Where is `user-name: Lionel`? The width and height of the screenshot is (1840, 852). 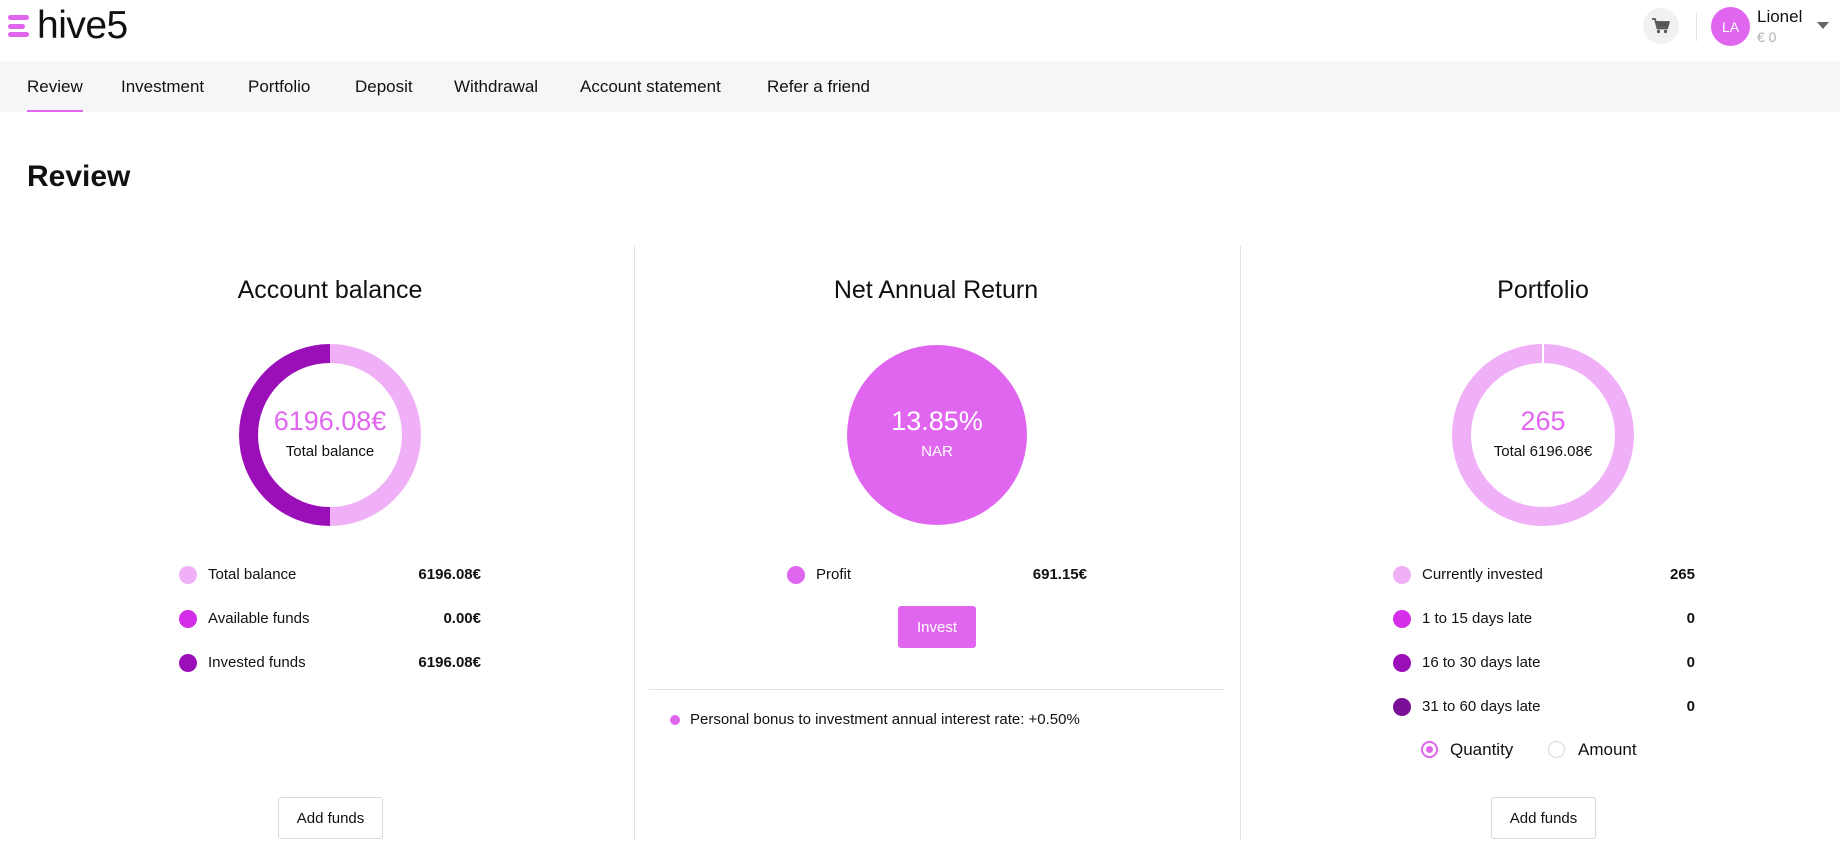 user-name: Lionel is located at coordinates (1779, 17).